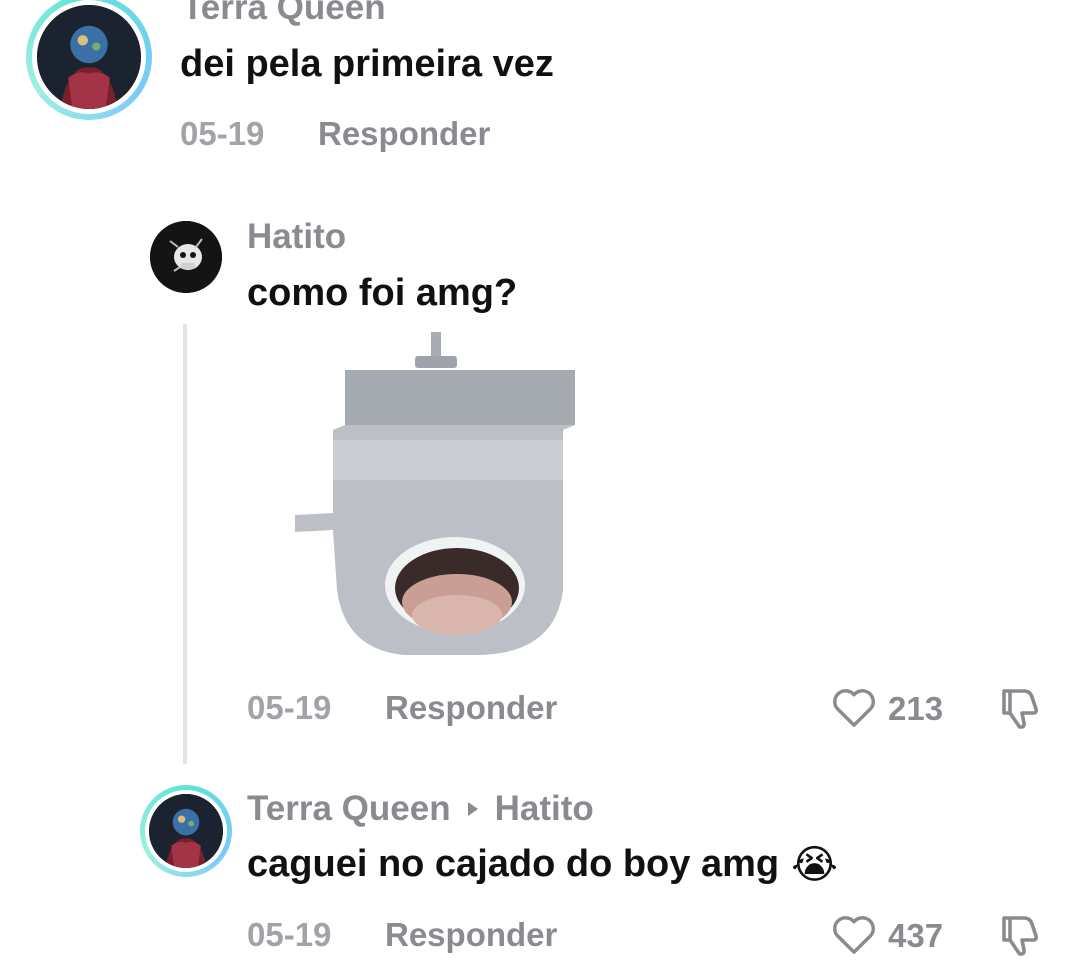 The image size is (1080, 973). What do you see at coordinates (916, 708) in the screenshot?
I see `like-count: 213` at bounding box center [916, 708].